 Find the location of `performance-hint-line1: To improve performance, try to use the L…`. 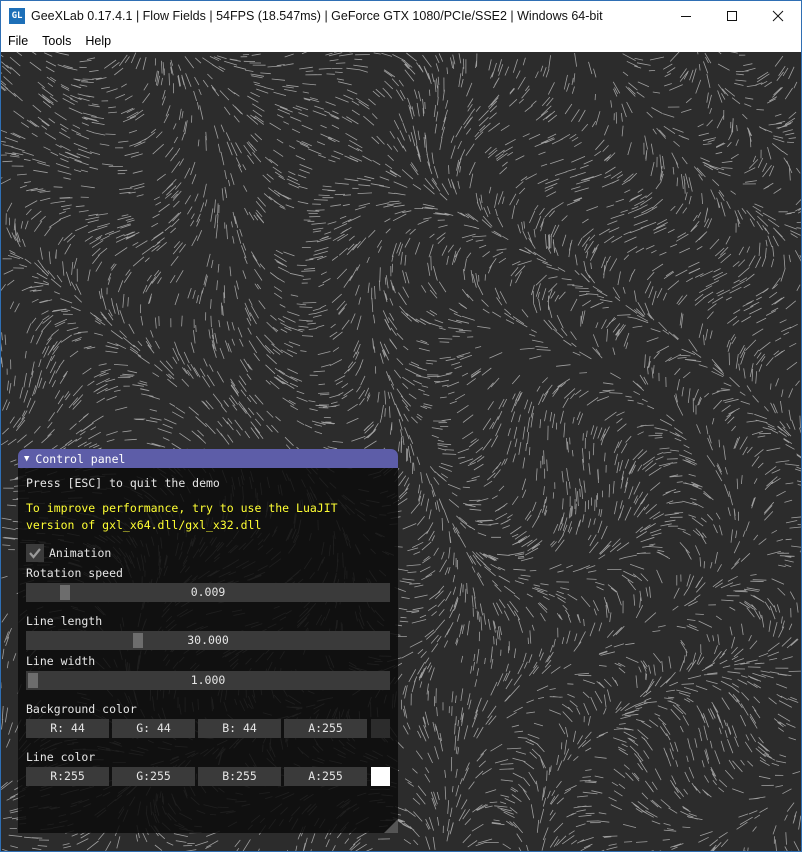

performance-hint-line1: To improve performance, try to use the L… is located at coordinates (182, 508).